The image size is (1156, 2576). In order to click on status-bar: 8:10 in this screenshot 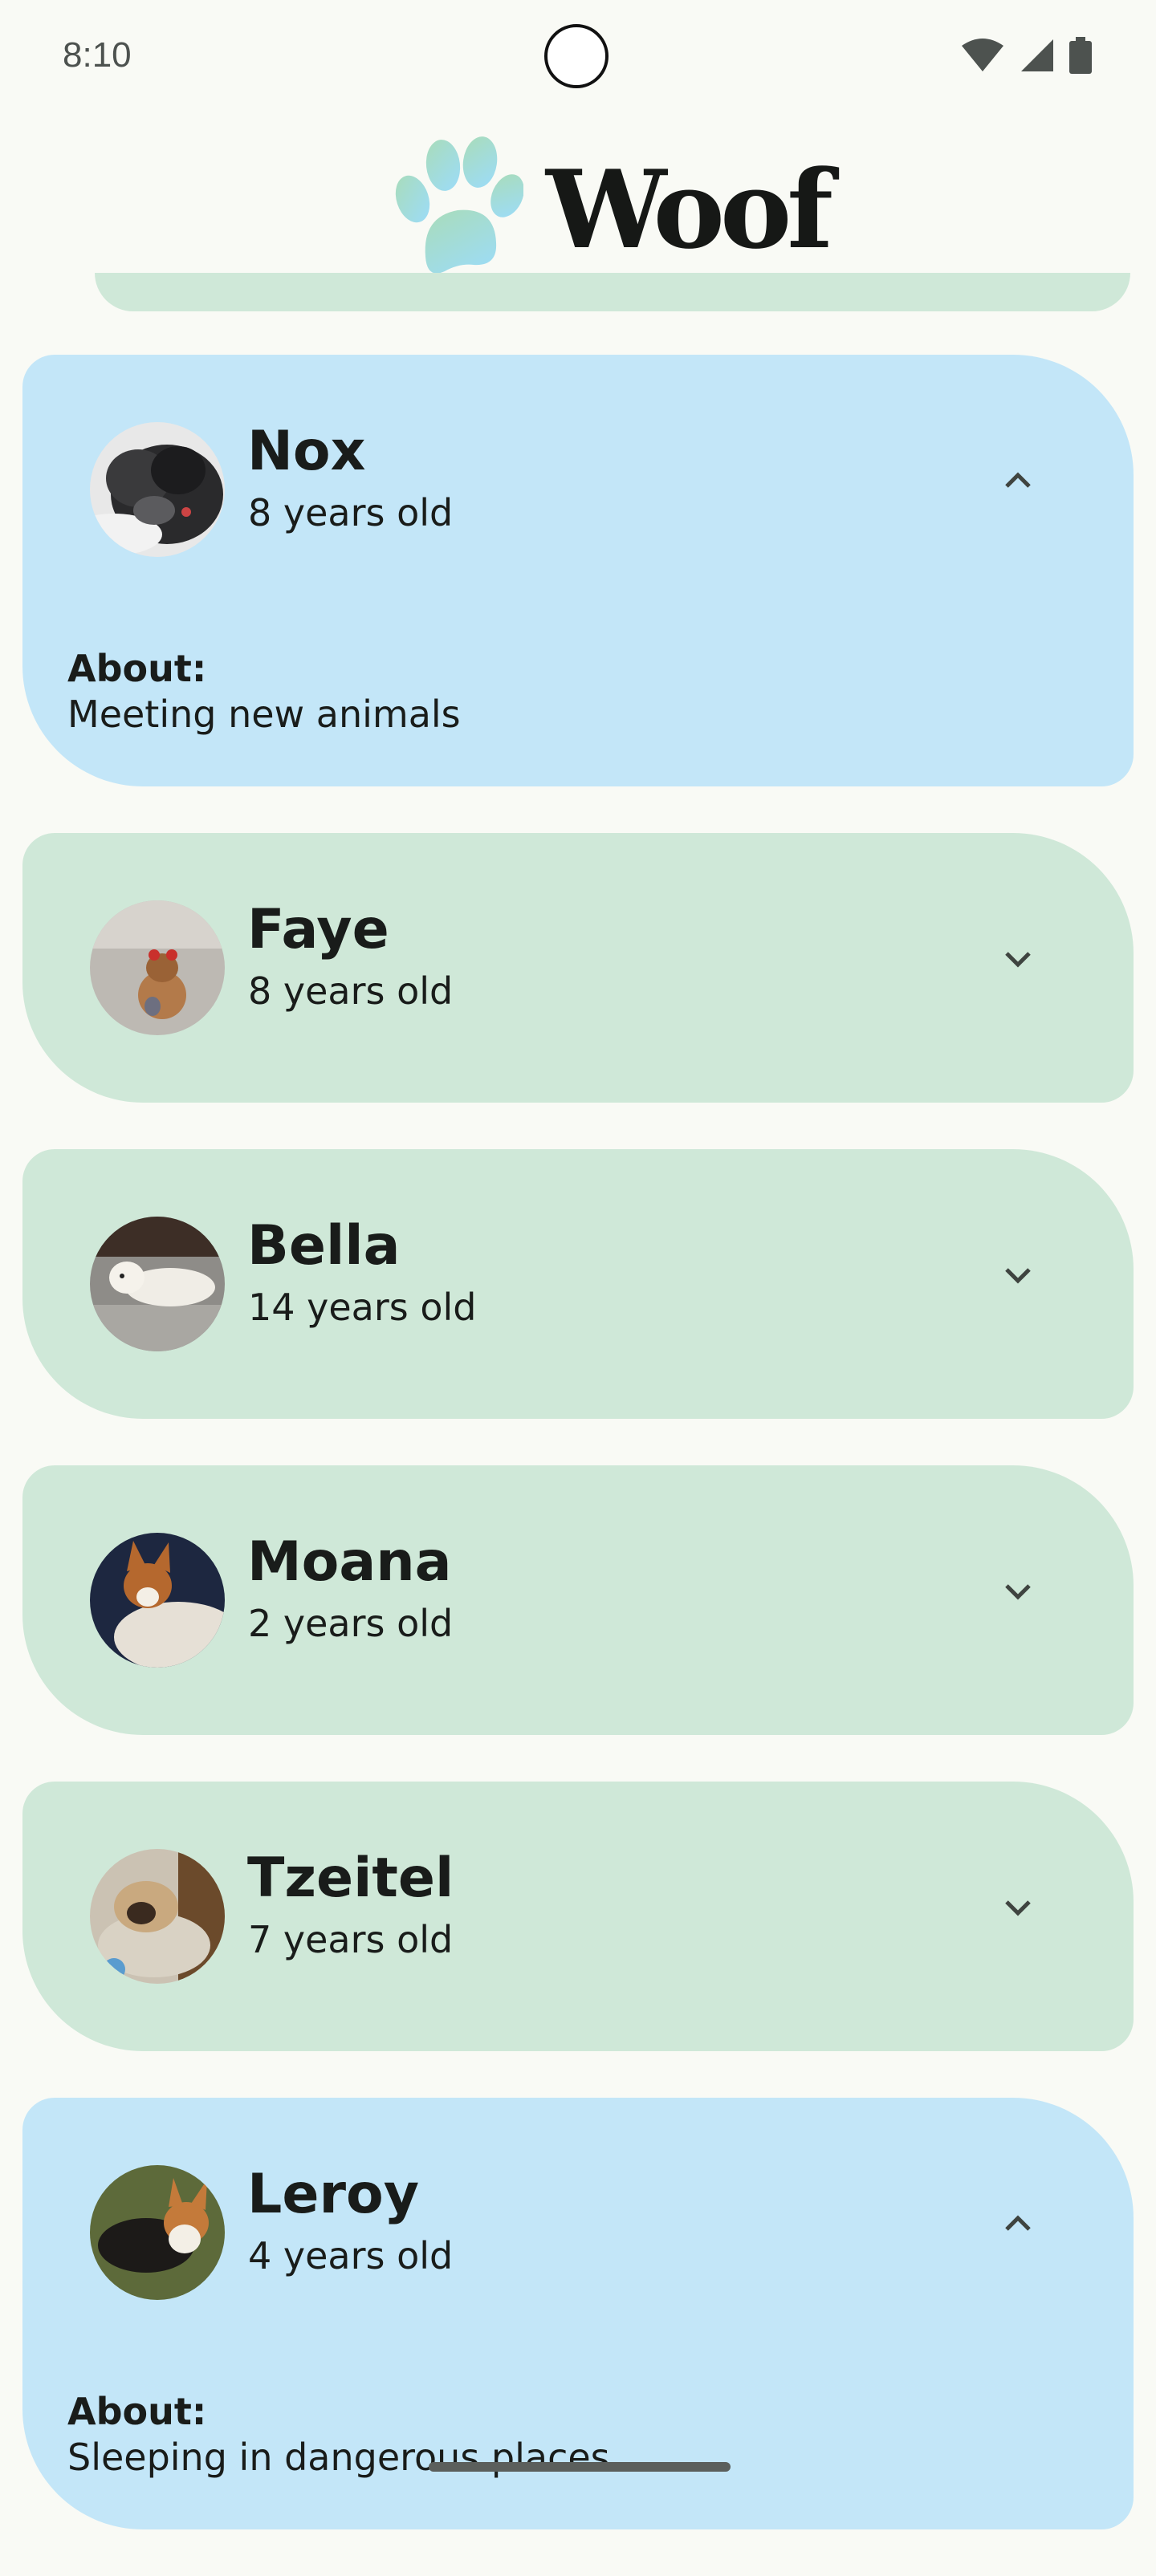, I will do `click(578, 60)`.